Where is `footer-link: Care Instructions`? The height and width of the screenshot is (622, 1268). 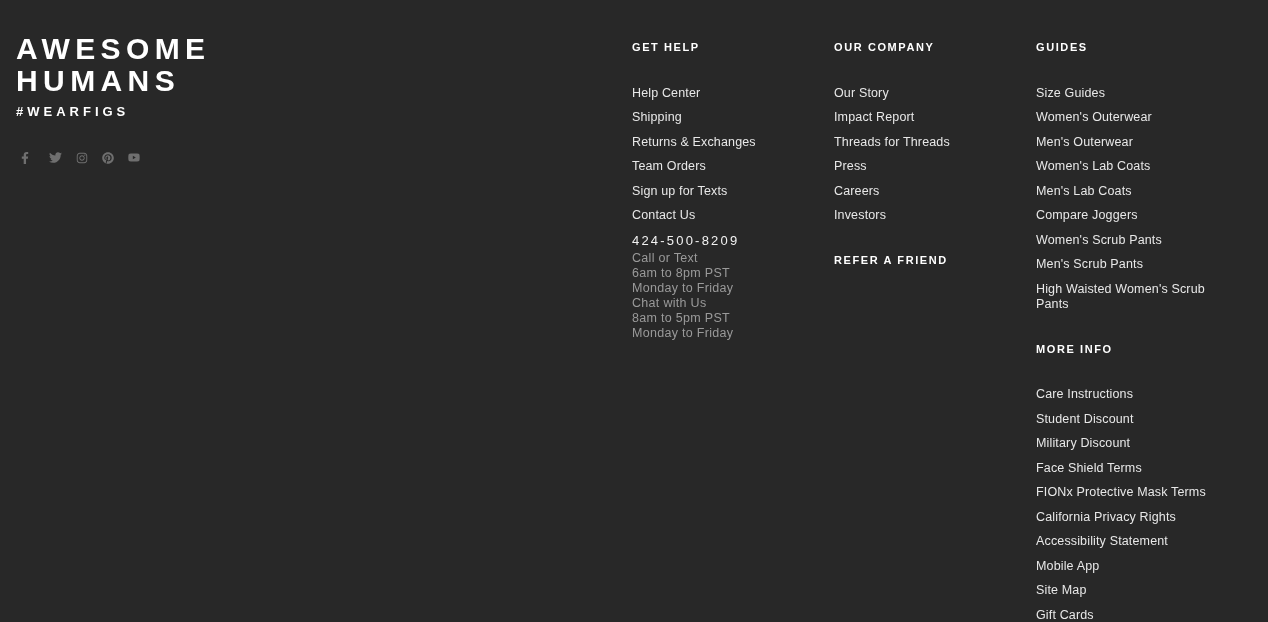 footer-link: Care Instructions is located at coordinates (1085, 394).